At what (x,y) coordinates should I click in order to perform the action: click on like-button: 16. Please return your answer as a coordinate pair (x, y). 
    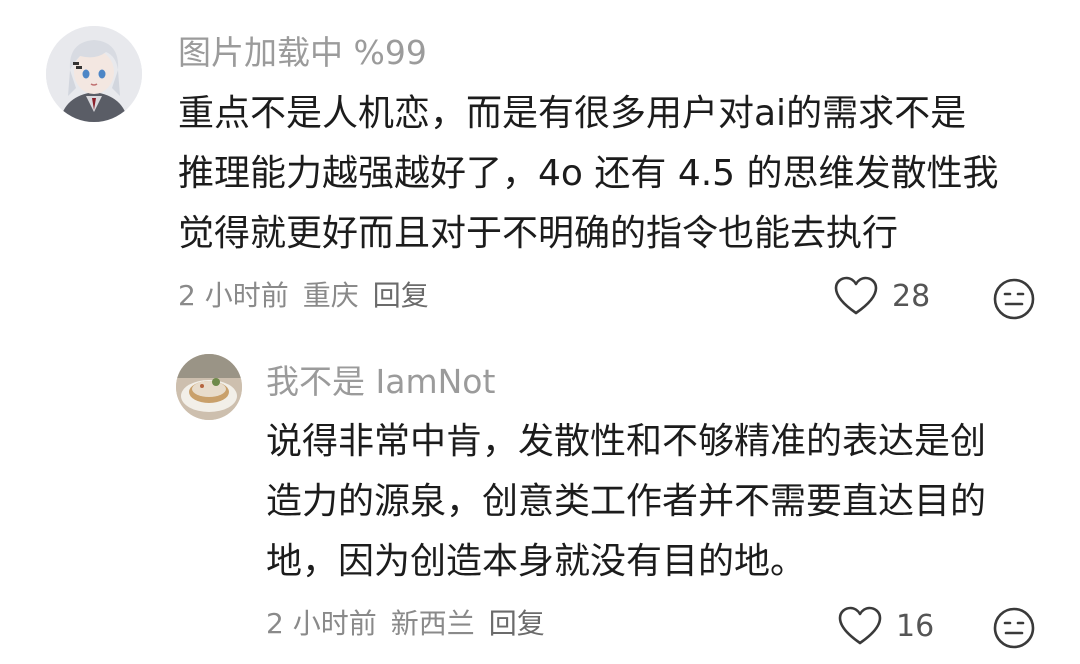
    Looking at the image, I should click on (886, 626).